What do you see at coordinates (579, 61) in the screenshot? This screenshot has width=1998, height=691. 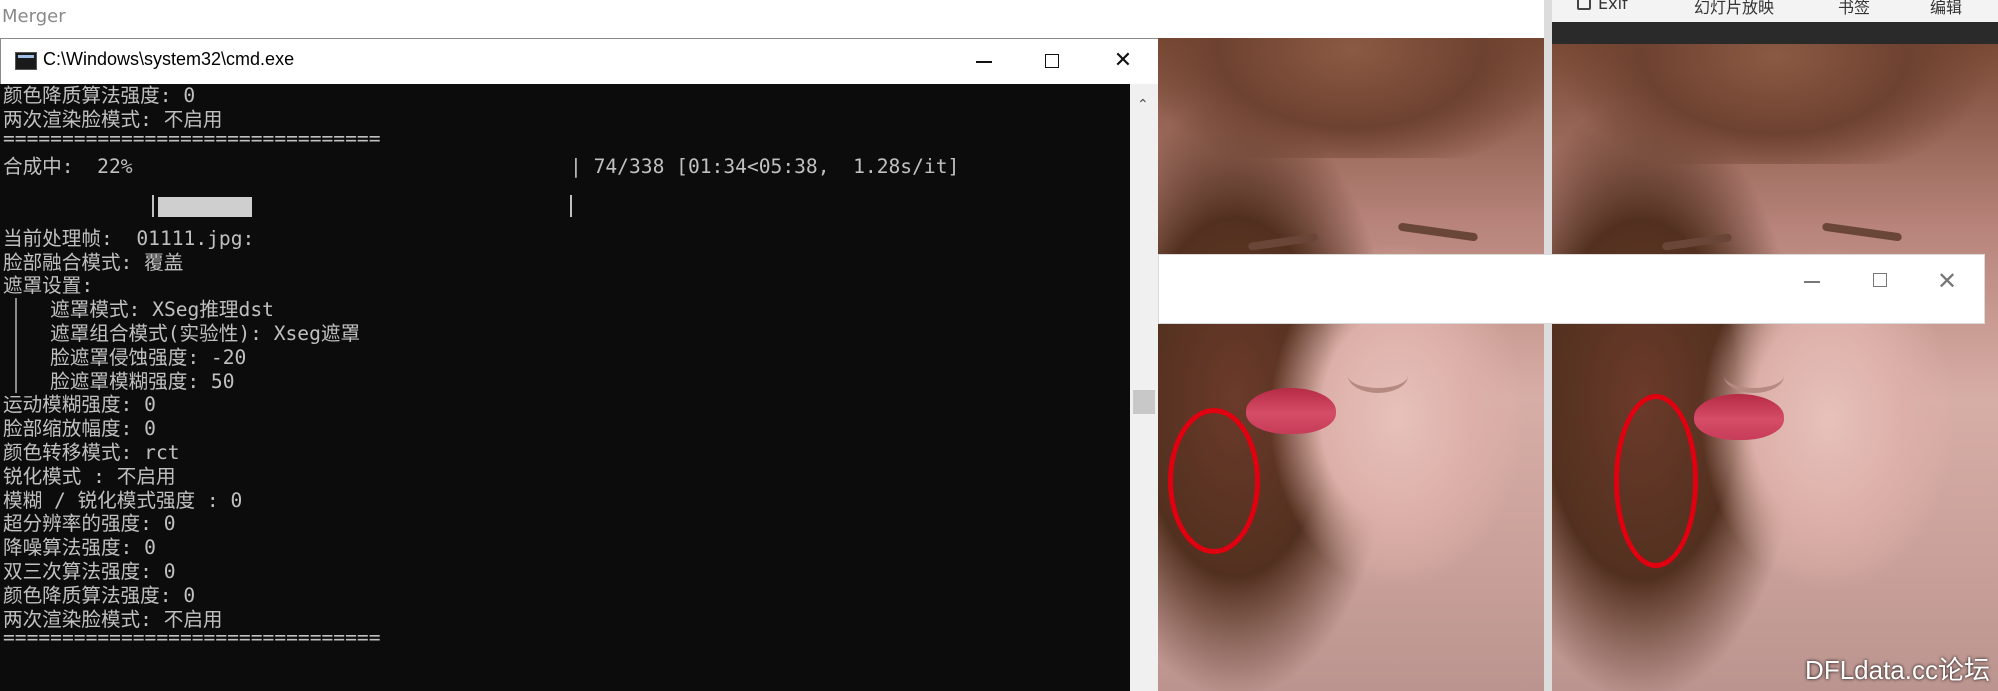 I see `cmd-title-bar: C:\Windows\system32\cmd.exe ✕` at bounding box center [579, 61].